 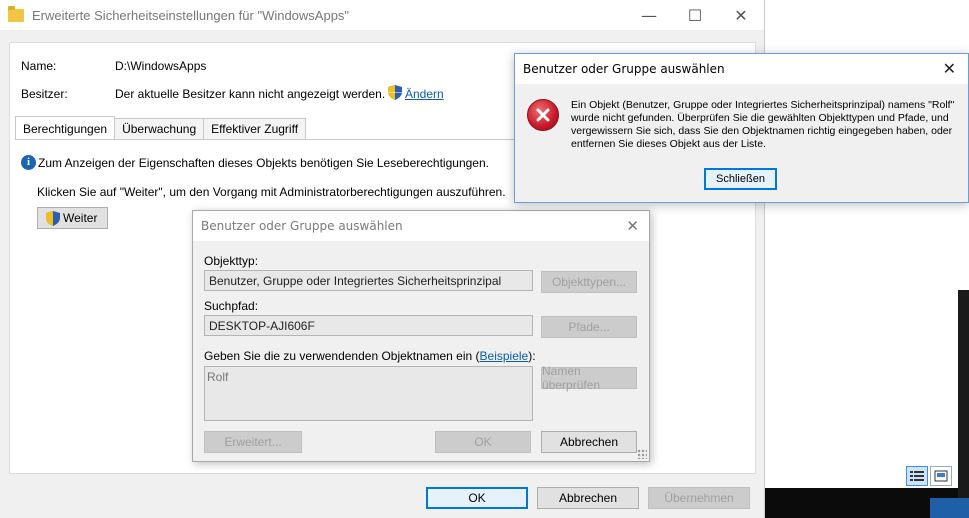 What do you see at coordinates (588, 498) in the screenshot?
I see `cancel-button: Abbrechen` at bounding box center [588, 498].